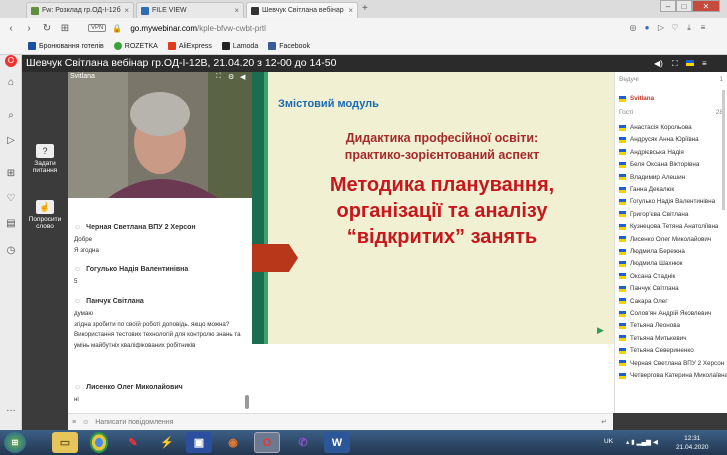 This screenshot has height=455, width=727. What do you see at coordinates (365, 8) in the screenshot?
I see `new-tab-button: +` at bounding box center [365, 8].